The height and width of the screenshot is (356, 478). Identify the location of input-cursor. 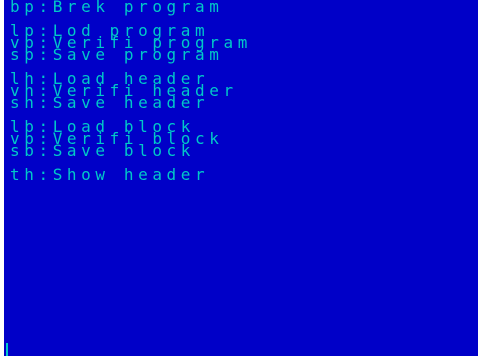
(7, 349).